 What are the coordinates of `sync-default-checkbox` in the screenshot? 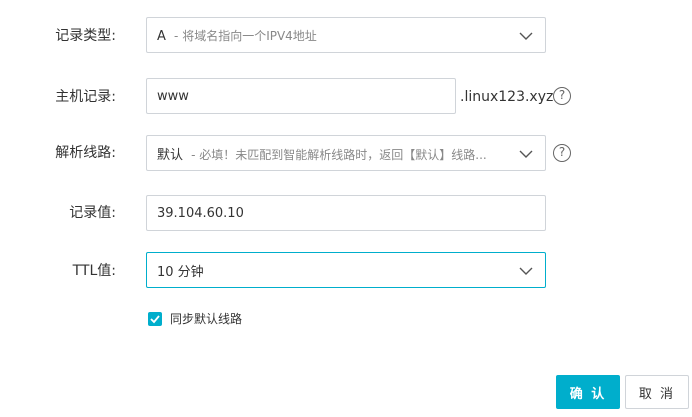 It's located at (155, 319).